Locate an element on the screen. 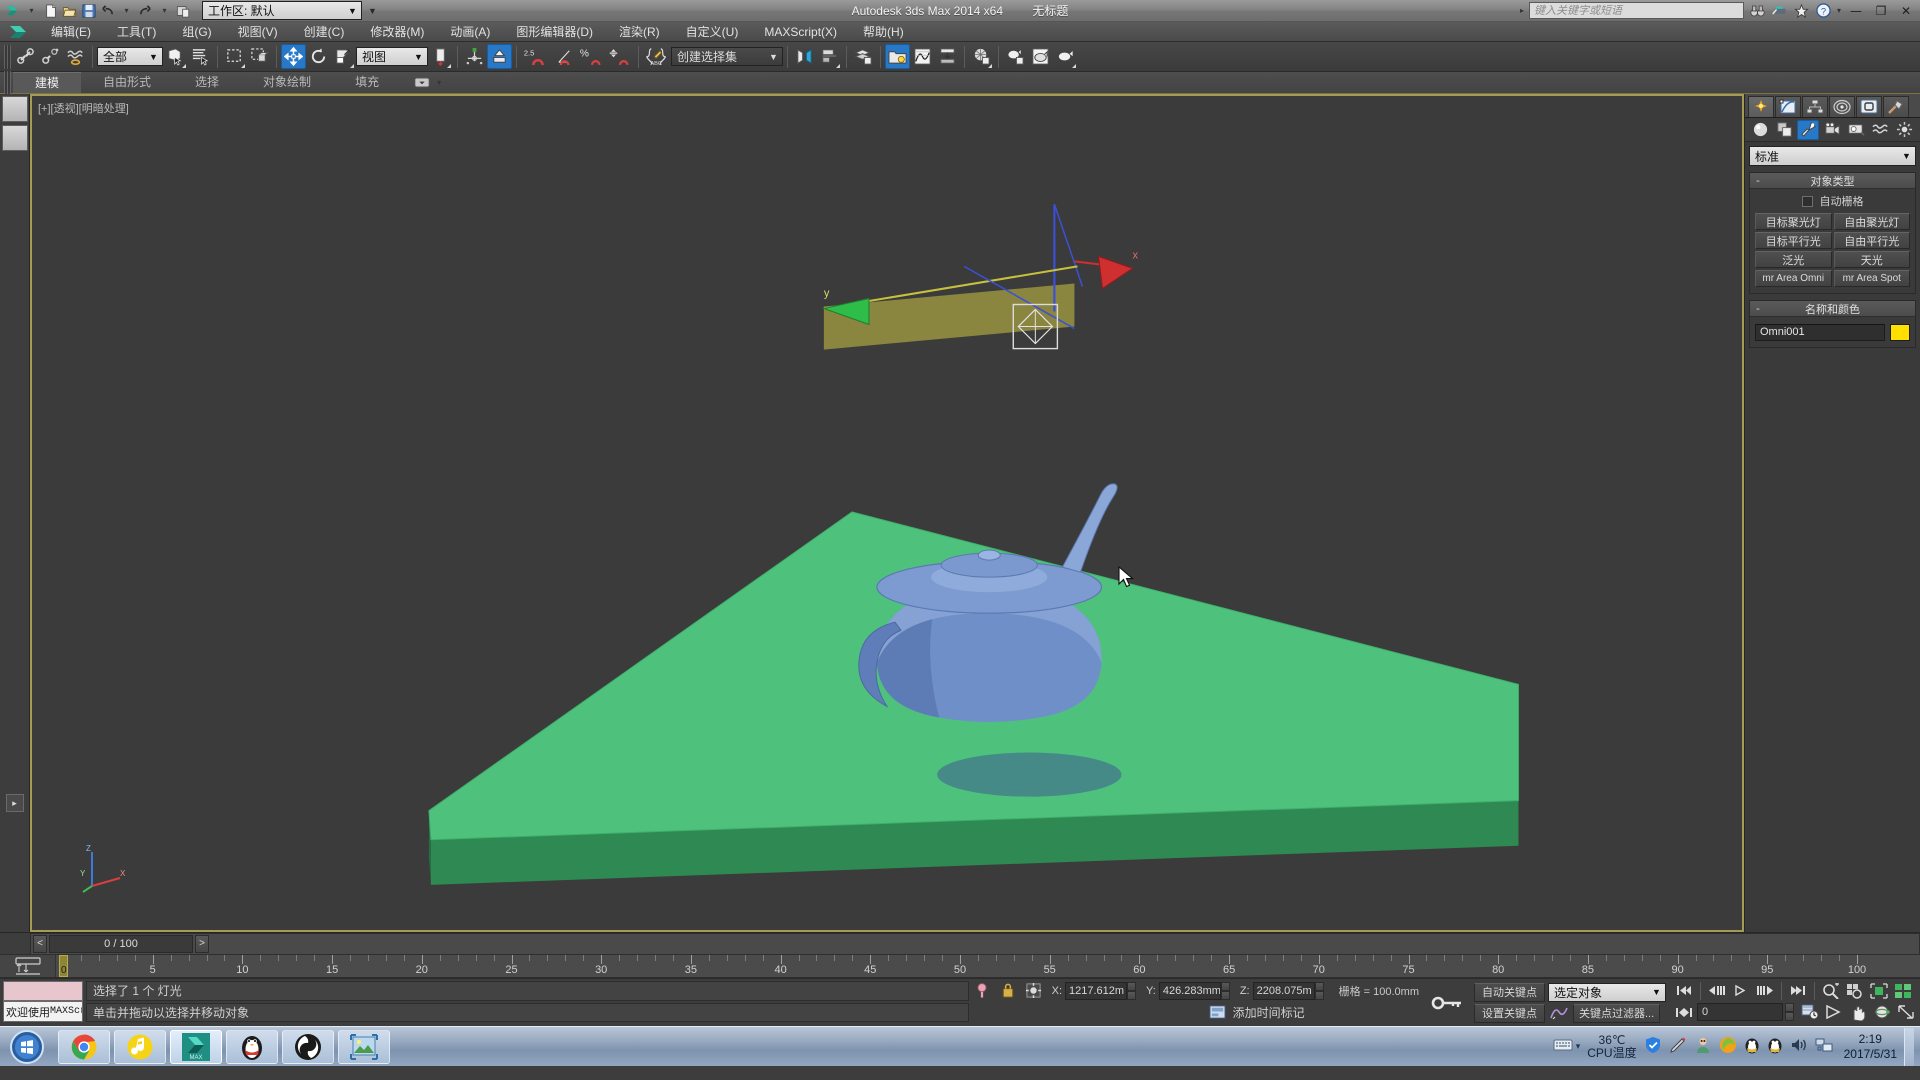  menu-rendering: 渲染(R) is located at coordinates (639, 32).